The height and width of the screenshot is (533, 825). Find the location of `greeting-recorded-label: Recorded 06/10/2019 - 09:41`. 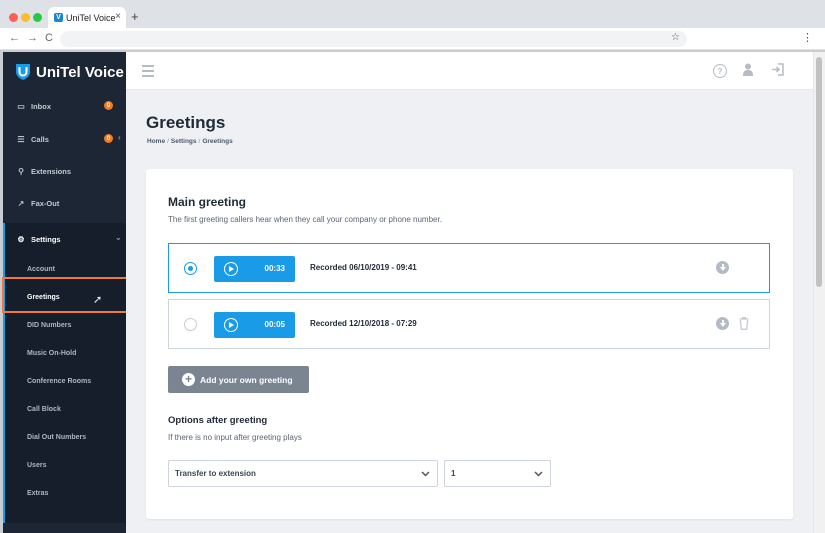

greeting-recorded-label: Recorded 06/10/2019 - 09:41 is located at coordinates (363, 267).